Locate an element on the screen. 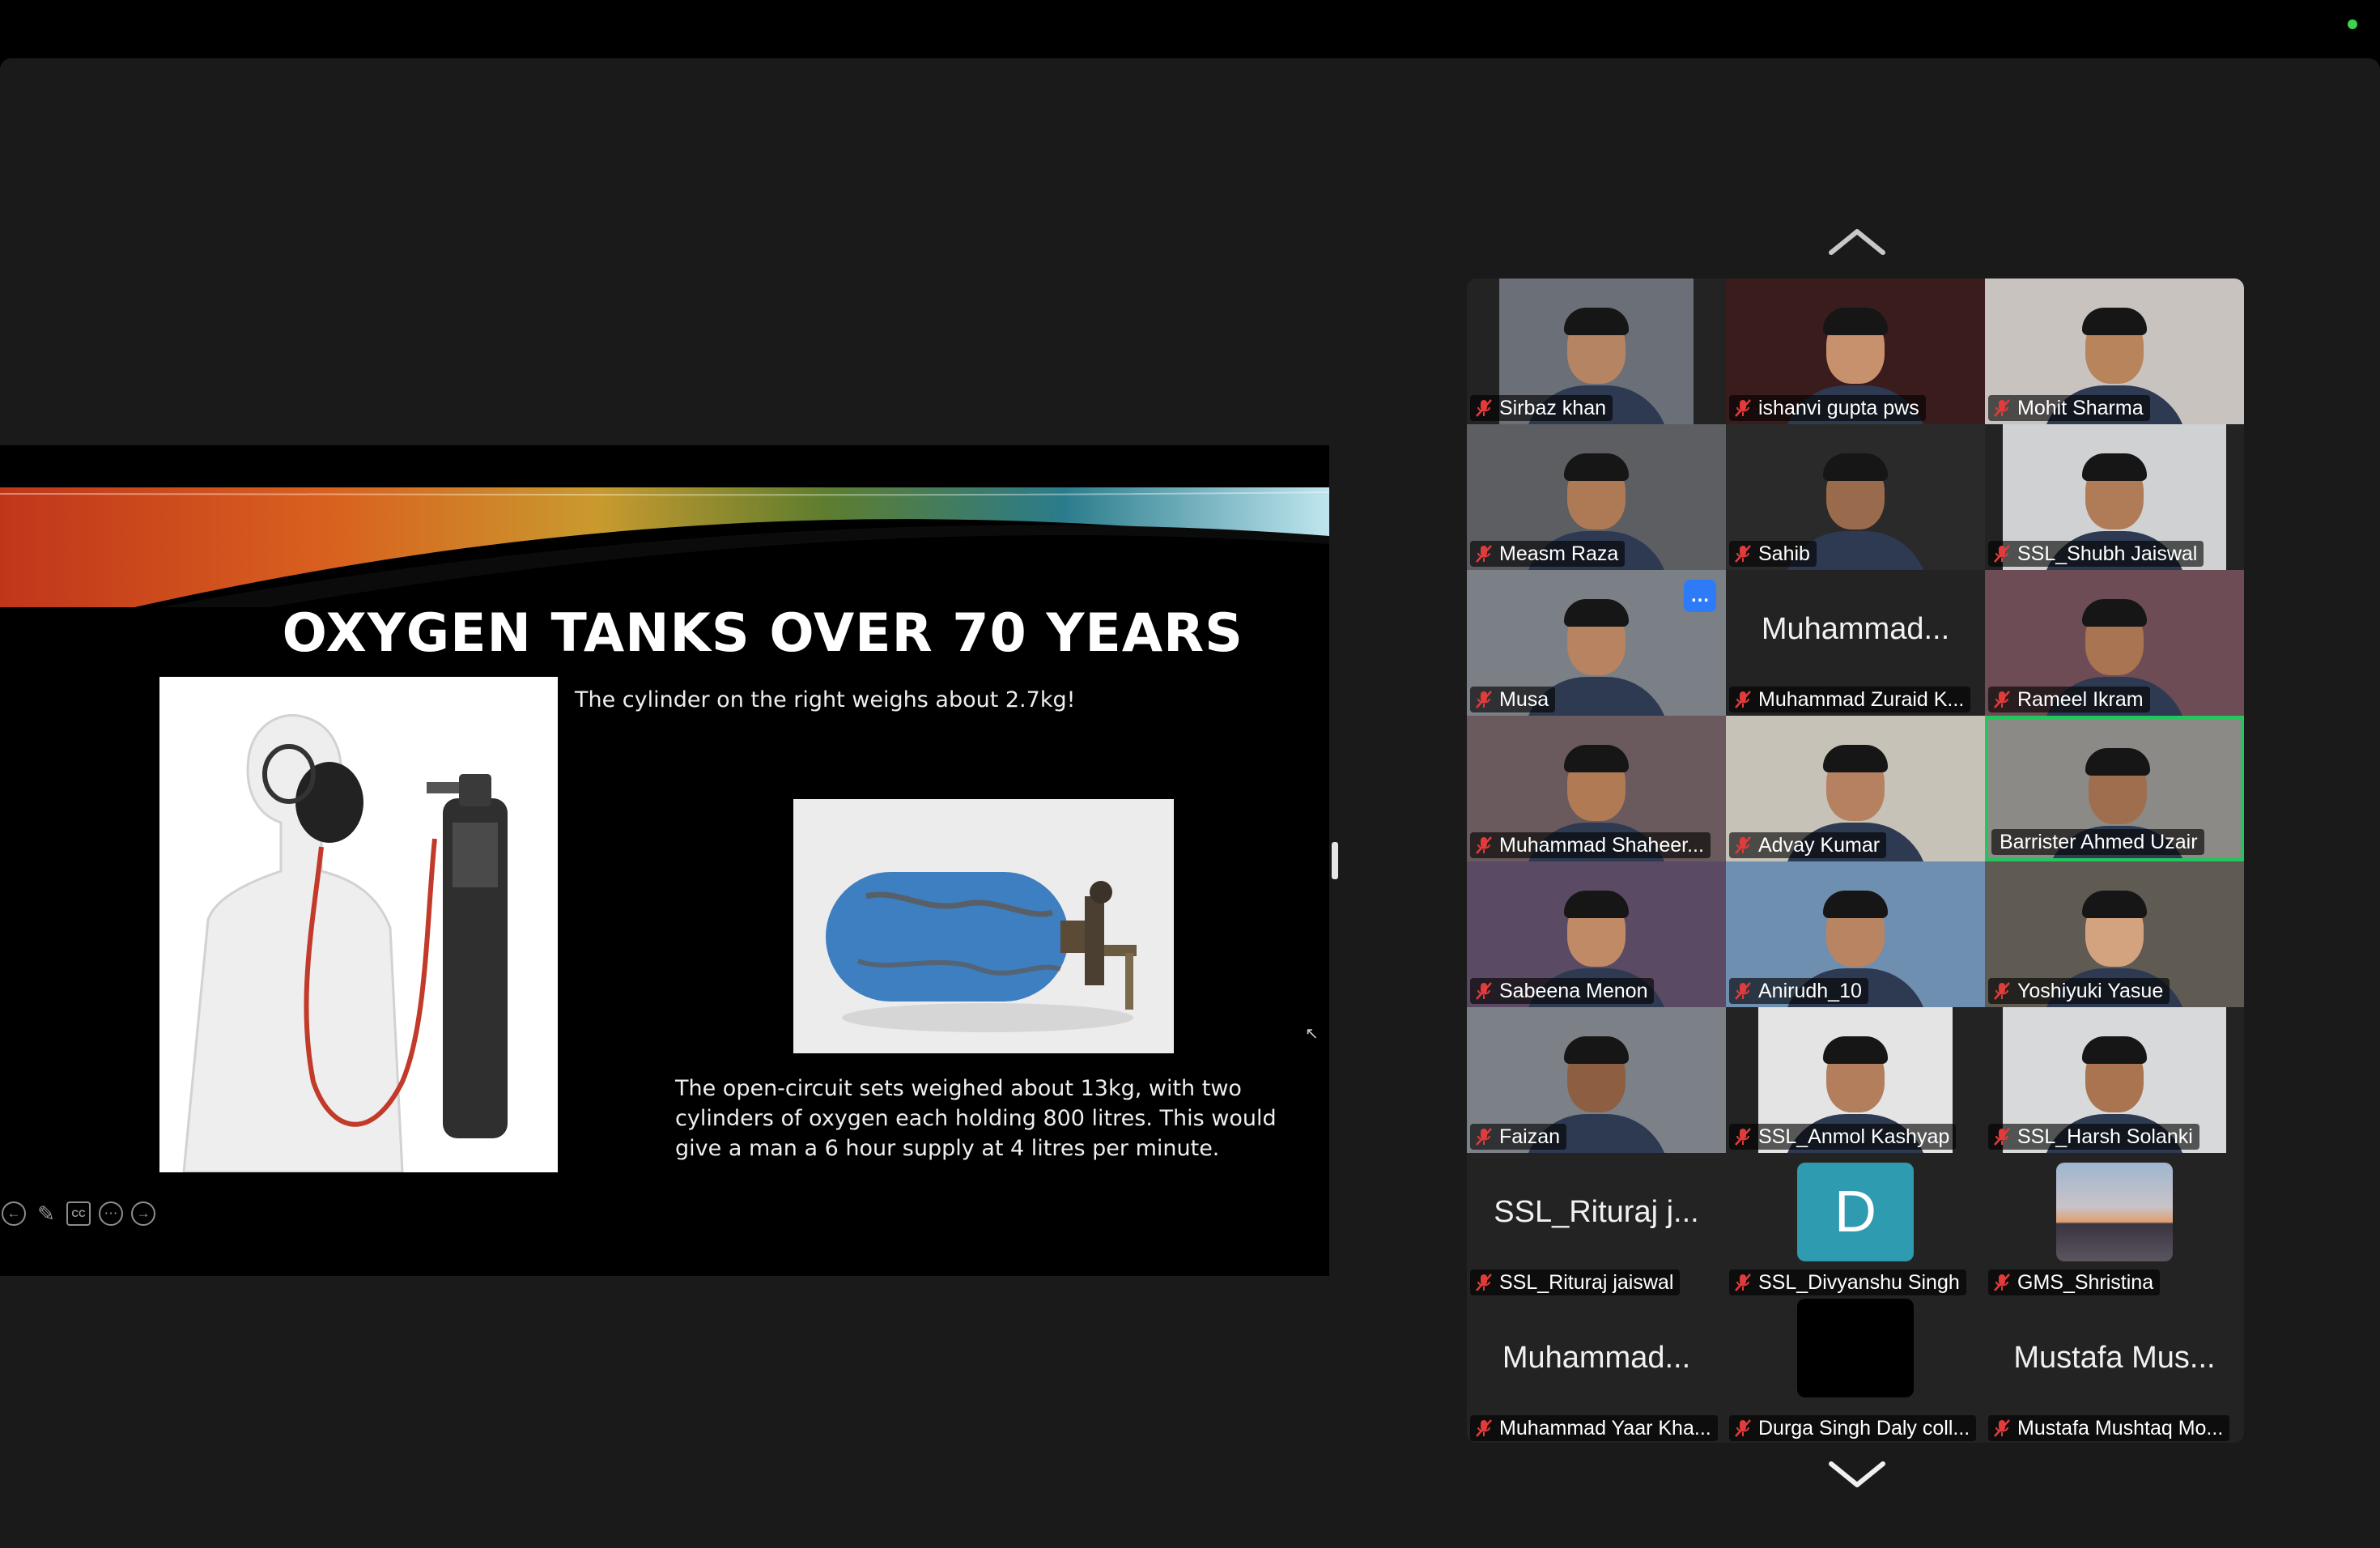  participant-tile: SSL_Rituraj j... SSL_Rituraj jaiswal is located at coordinates (1596, 1226).